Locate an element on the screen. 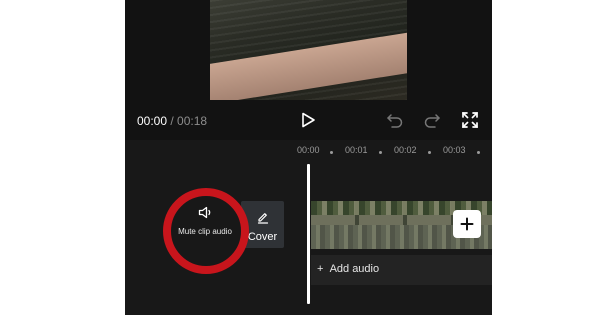 The height and width of the screenshot is (315, 600). add-clip-button is located at coordinates (467, 224).